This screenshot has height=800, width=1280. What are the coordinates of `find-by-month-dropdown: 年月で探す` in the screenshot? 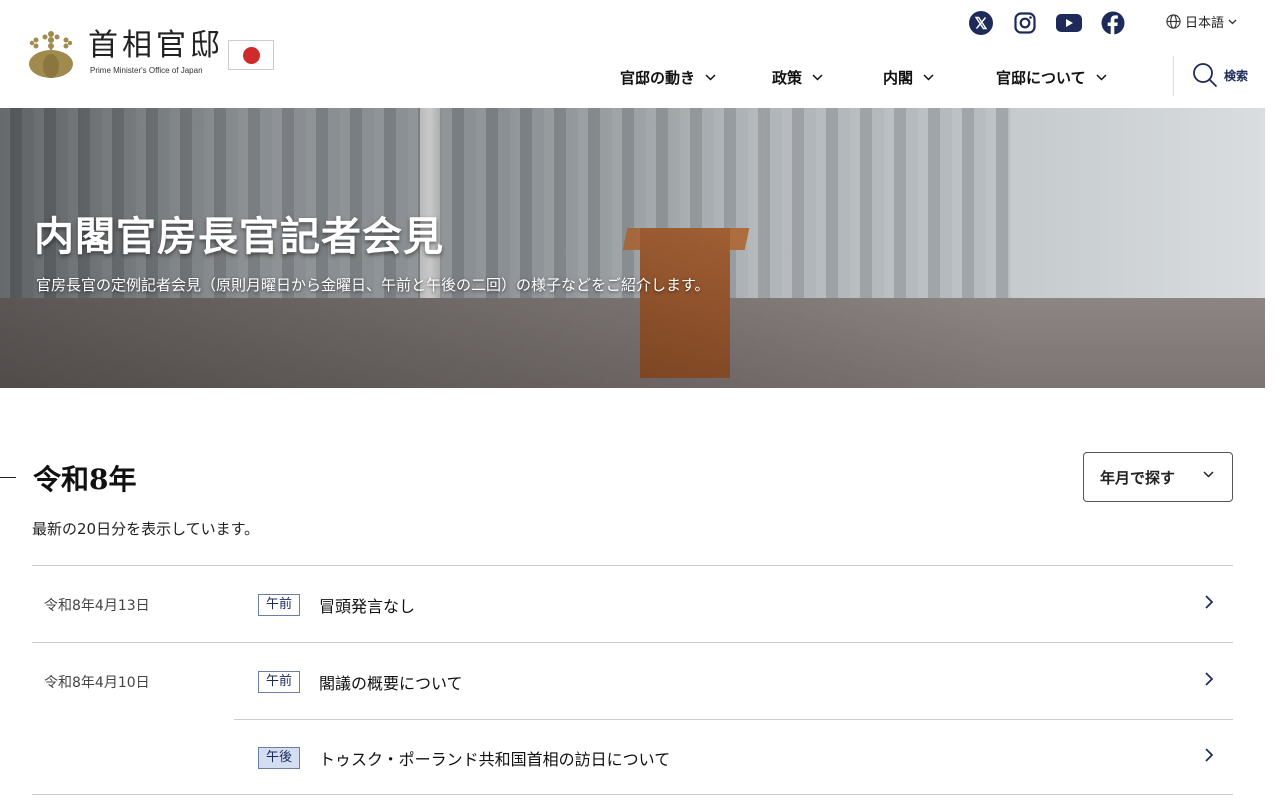 It's located at (1158, 477).